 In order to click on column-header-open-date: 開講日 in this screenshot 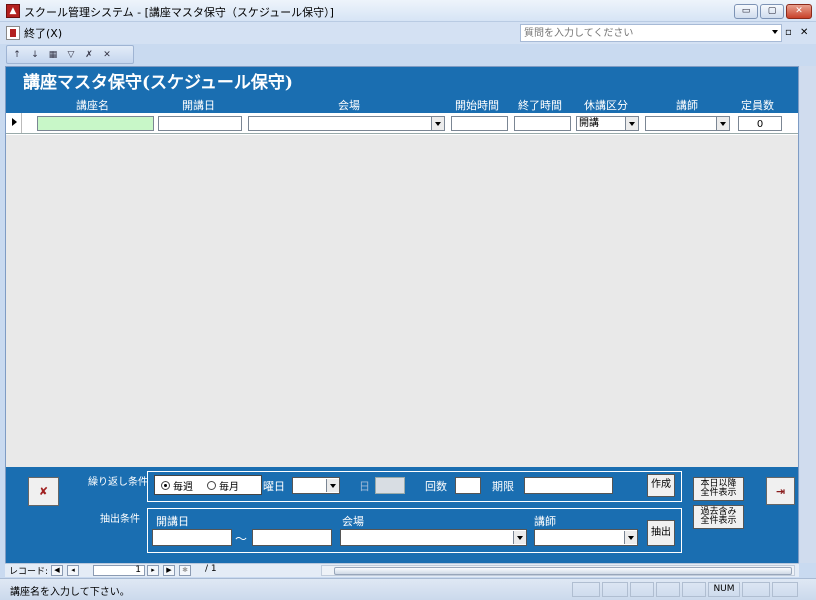, I will do `click(198, 105)`.